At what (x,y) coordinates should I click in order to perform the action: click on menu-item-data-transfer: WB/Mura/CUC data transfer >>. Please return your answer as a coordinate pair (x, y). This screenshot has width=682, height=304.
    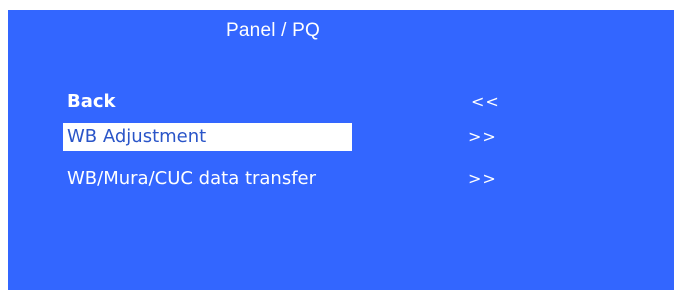
    Looking at the image, I should click on (343, 179).